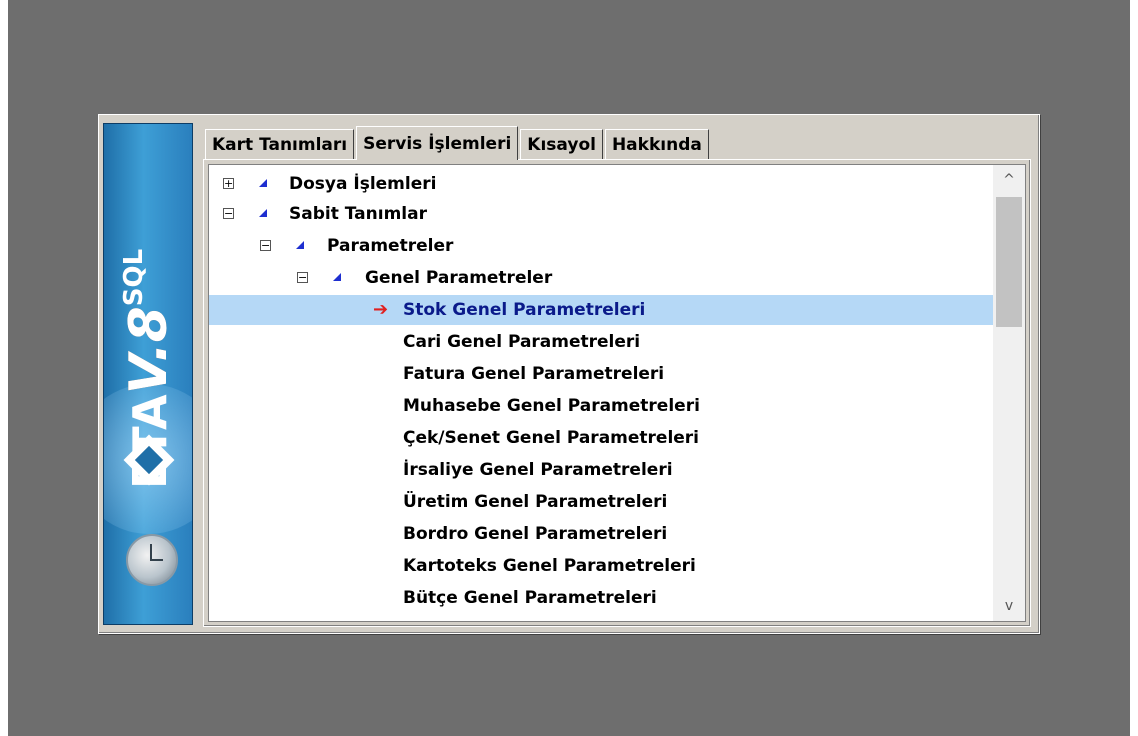 This screenshot has height=736, width=1138. Describe the element at coordinates (363, 184) in the screenshot. I see `tree-node-label: Dosya İşlemleri` at that location.